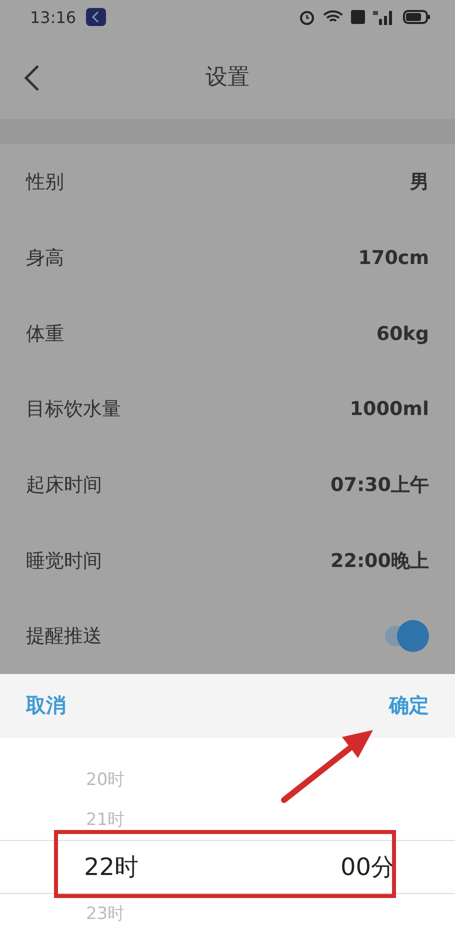 The height and width of the screenshot is (934, 455). I want to click on signal-icon, so click(384, 17).